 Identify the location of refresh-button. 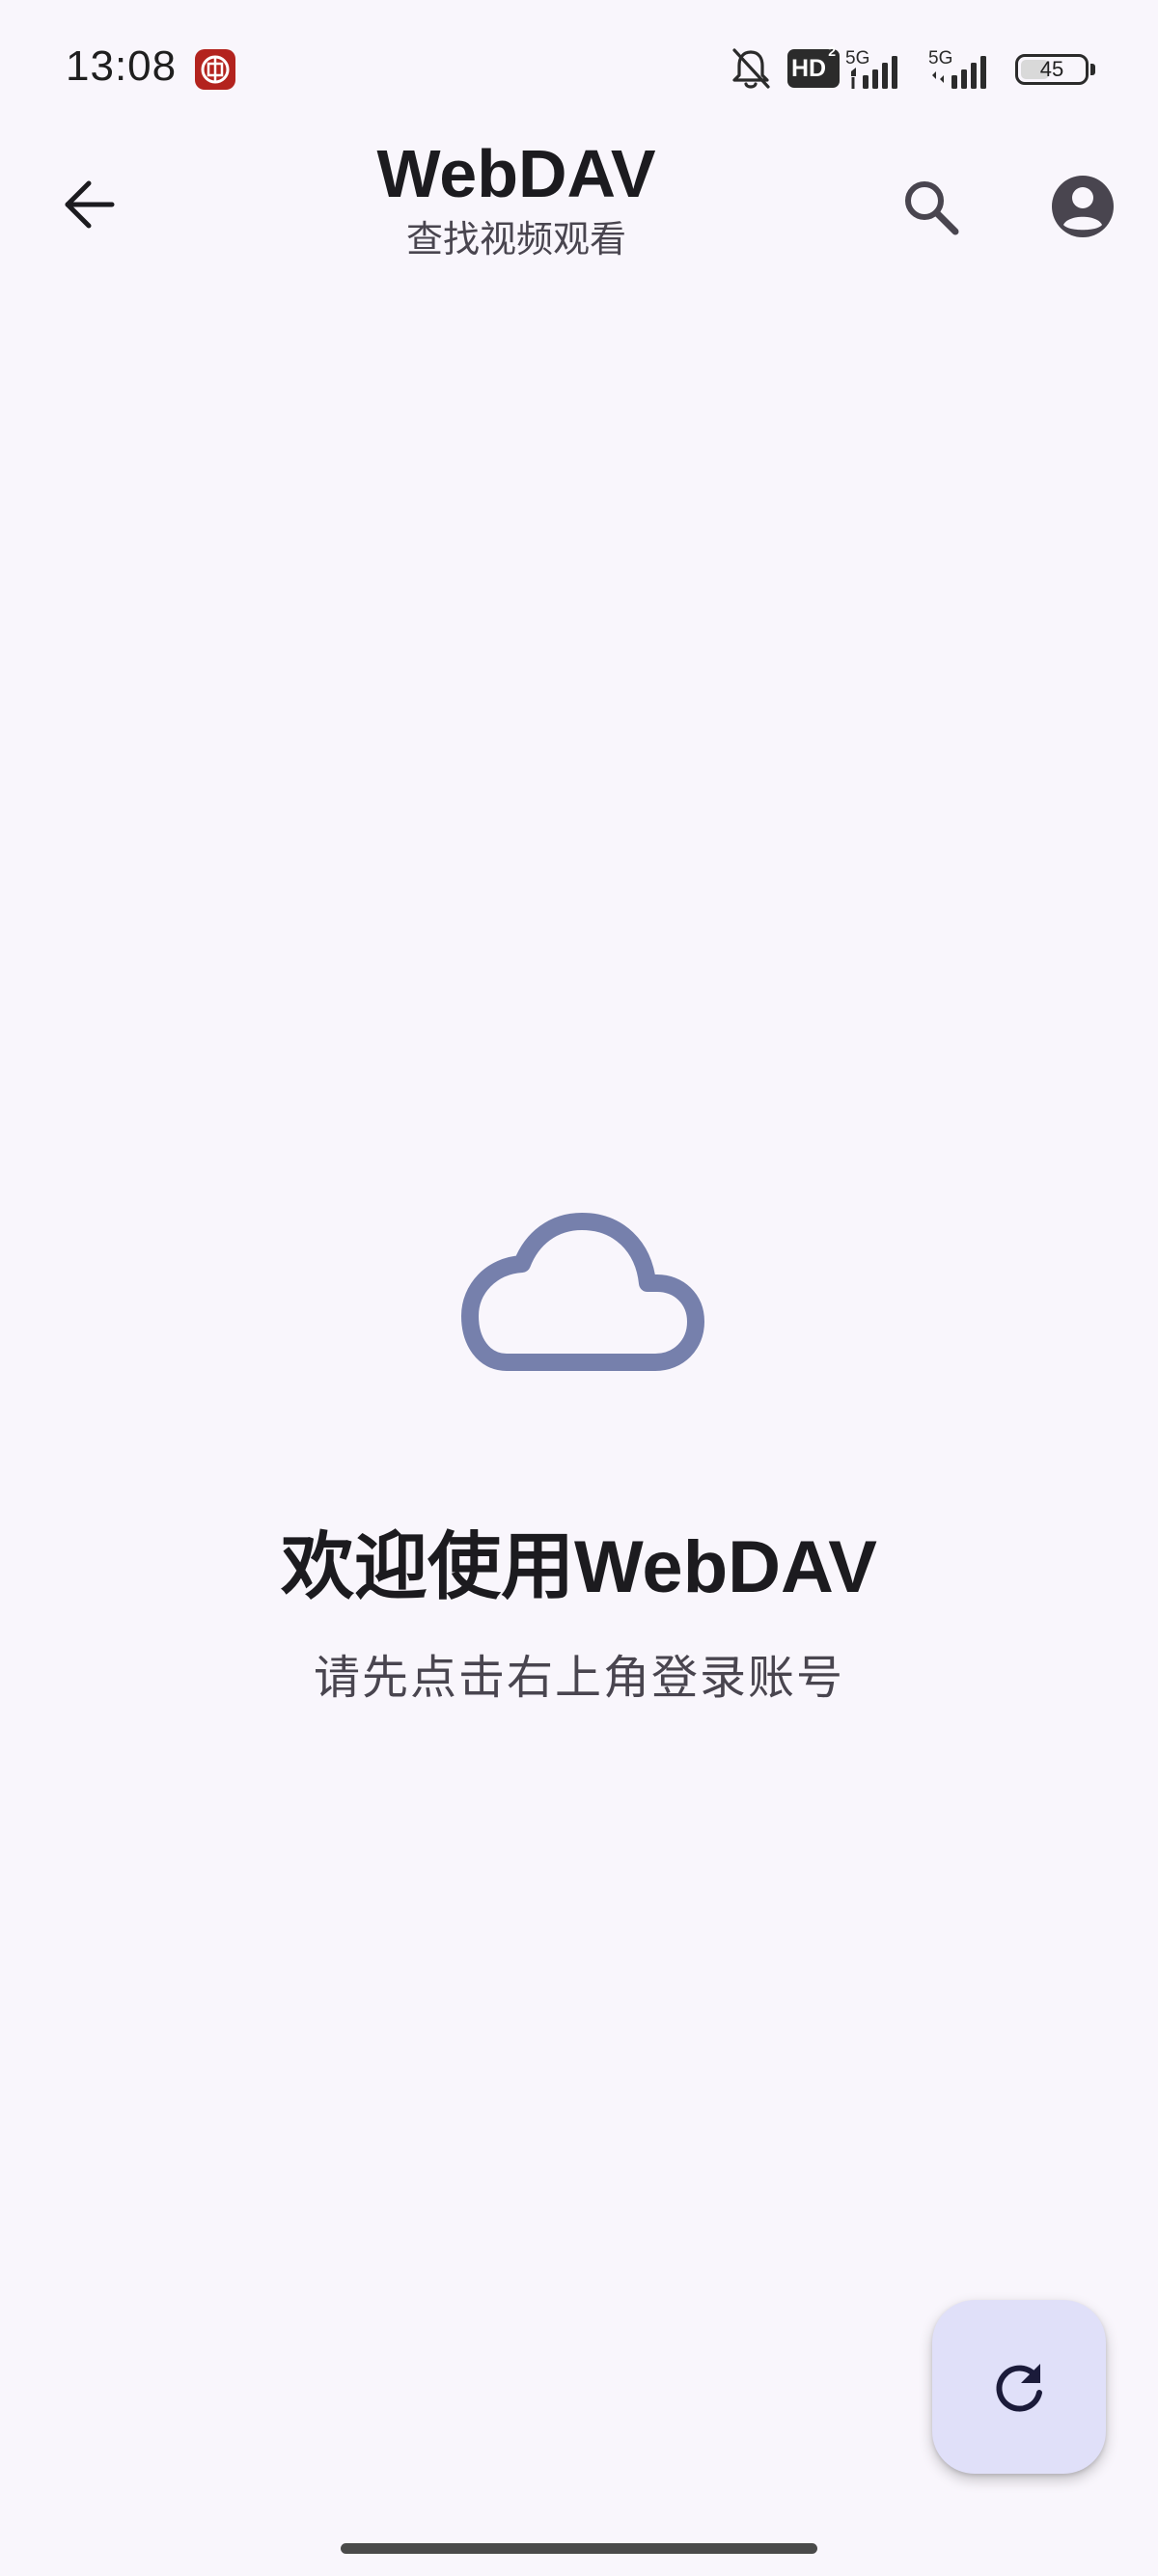
(1019, 2387).